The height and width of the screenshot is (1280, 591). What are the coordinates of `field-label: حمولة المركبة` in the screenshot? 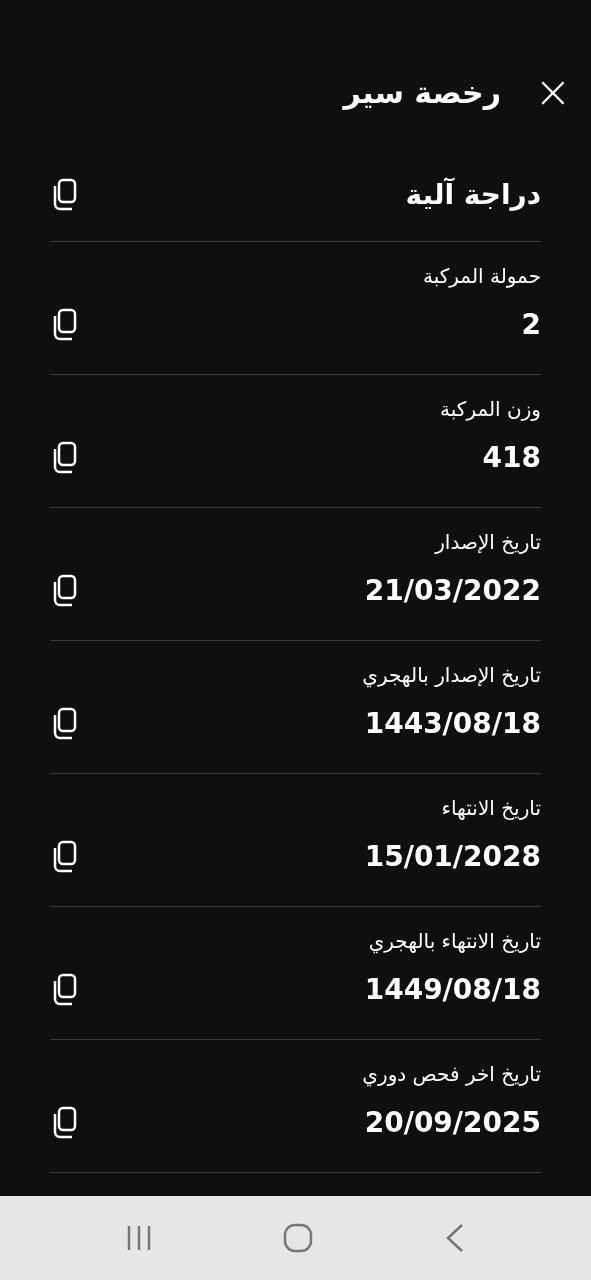 It's located at (481, 276).